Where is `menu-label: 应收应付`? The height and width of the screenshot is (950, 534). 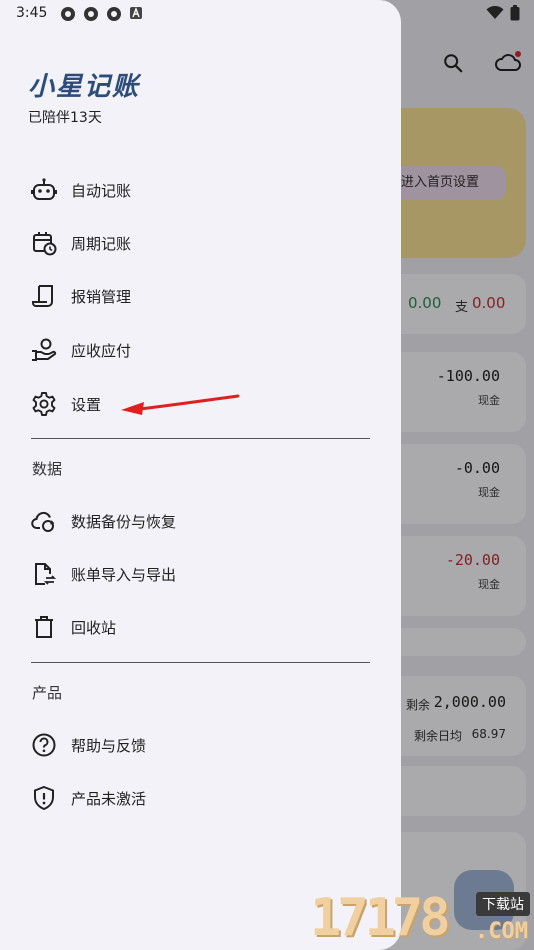
menu-label: 应收应付 is located at coordinates (101, 350).